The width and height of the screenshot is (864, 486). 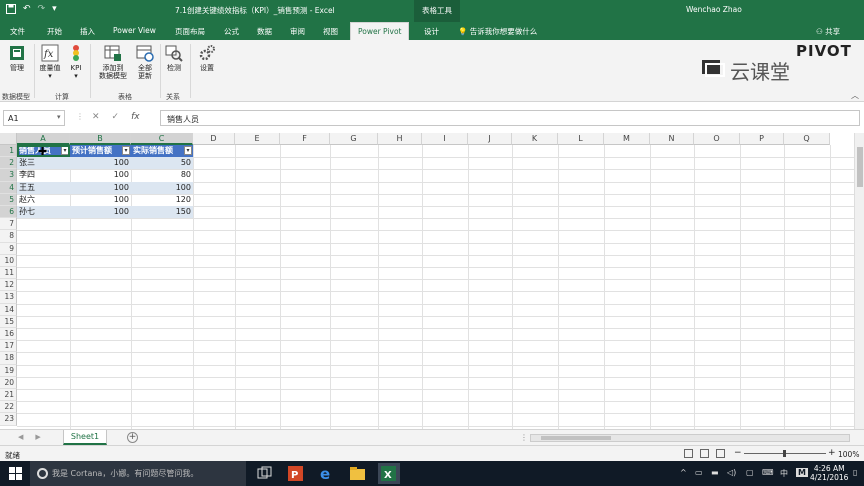 What do you see at coordinates (8, 212) in the screenshot?
I see `row-header-6: 6` at bounding box center [8, 212].